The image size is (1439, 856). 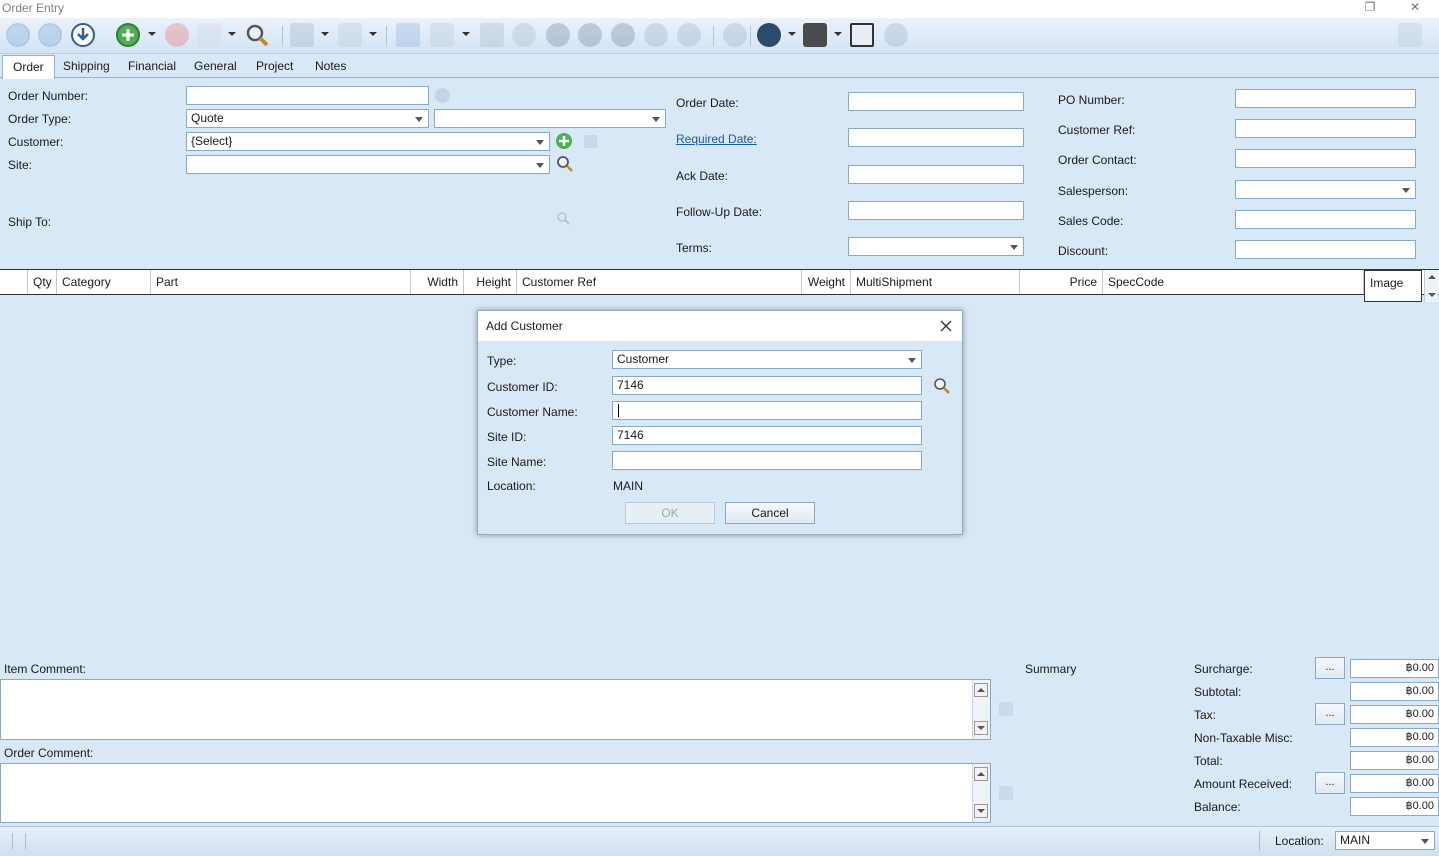 What do you see at coordinates (83, 35) in the screenshot?
I see `download-icon` at bounding box center [83, 35].